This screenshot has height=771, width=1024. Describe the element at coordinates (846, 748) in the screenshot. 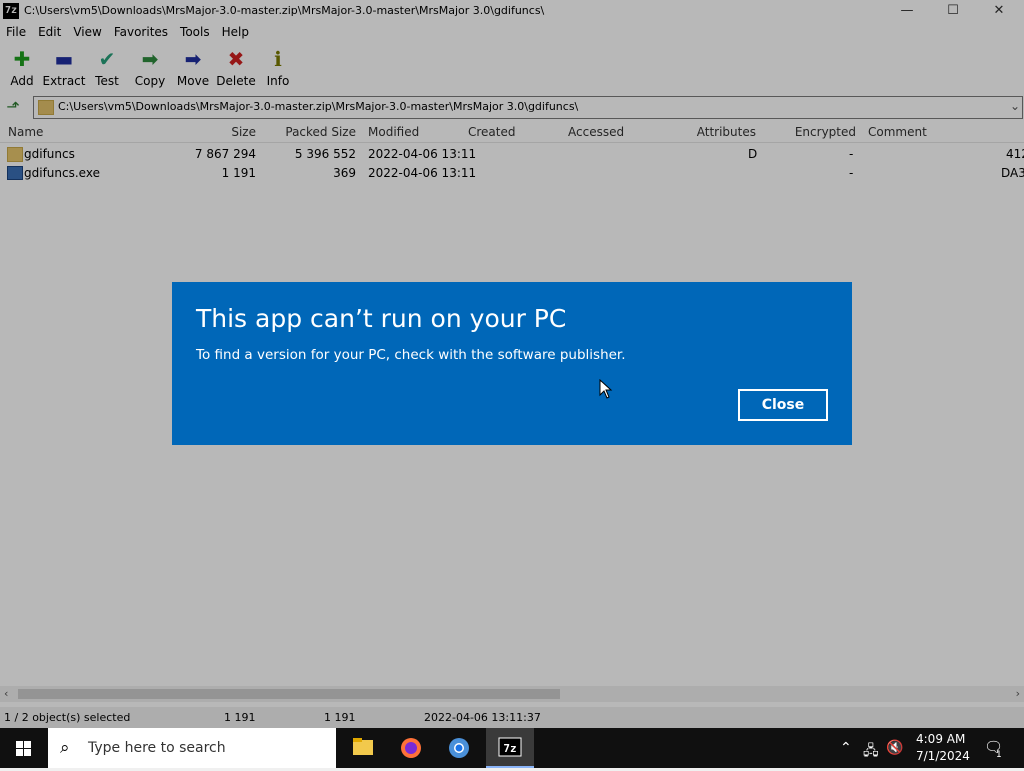

I see `chevron-up-icon: ⌃` at that location.